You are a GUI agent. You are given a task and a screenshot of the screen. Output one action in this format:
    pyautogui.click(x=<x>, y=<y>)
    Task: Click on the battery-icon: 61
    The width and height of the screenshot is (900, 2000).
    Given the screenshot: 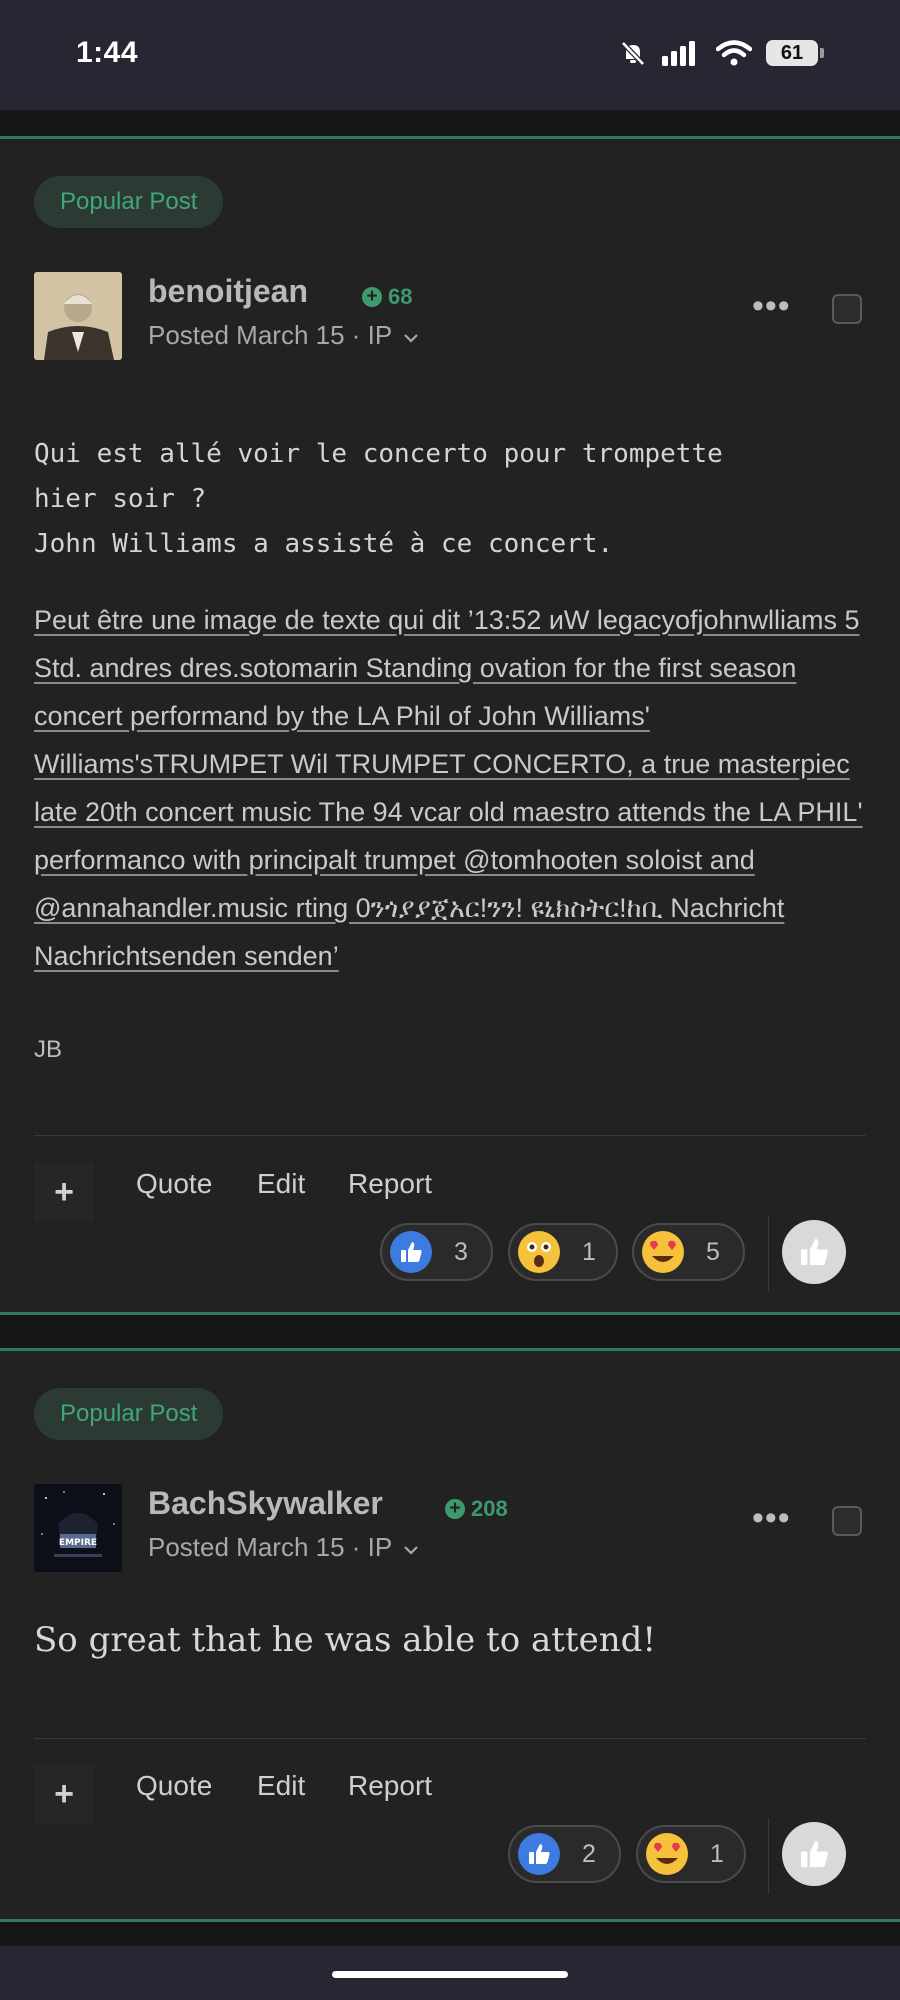 What is the action you would take?
    pyautogui.click(x=795, y=53)
    